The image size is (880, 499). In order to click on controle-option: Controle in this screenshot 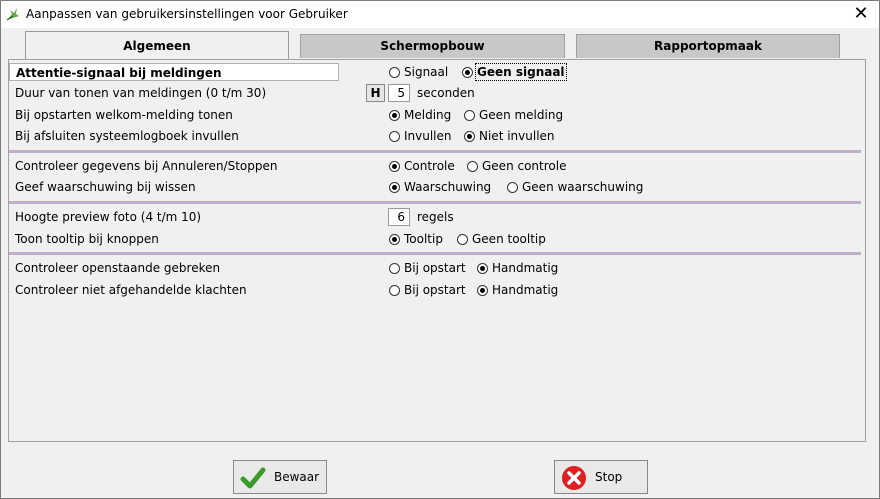, I will do `click(422, 166)`.